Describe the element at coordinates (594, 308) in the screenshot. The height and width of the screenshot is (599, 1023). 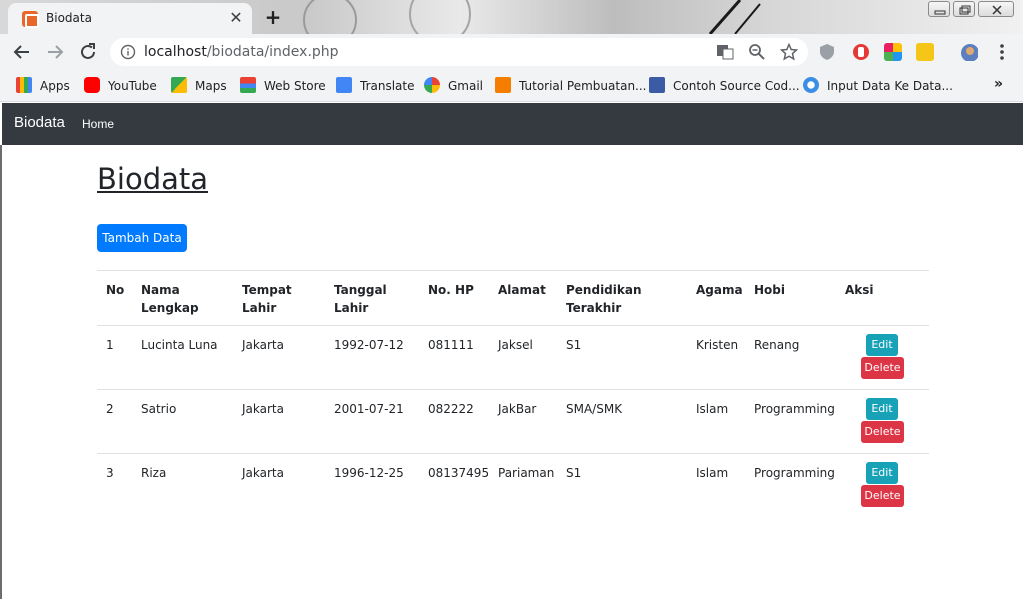
I see `col-header-pendidikan-line2: Terakhir` at that location.